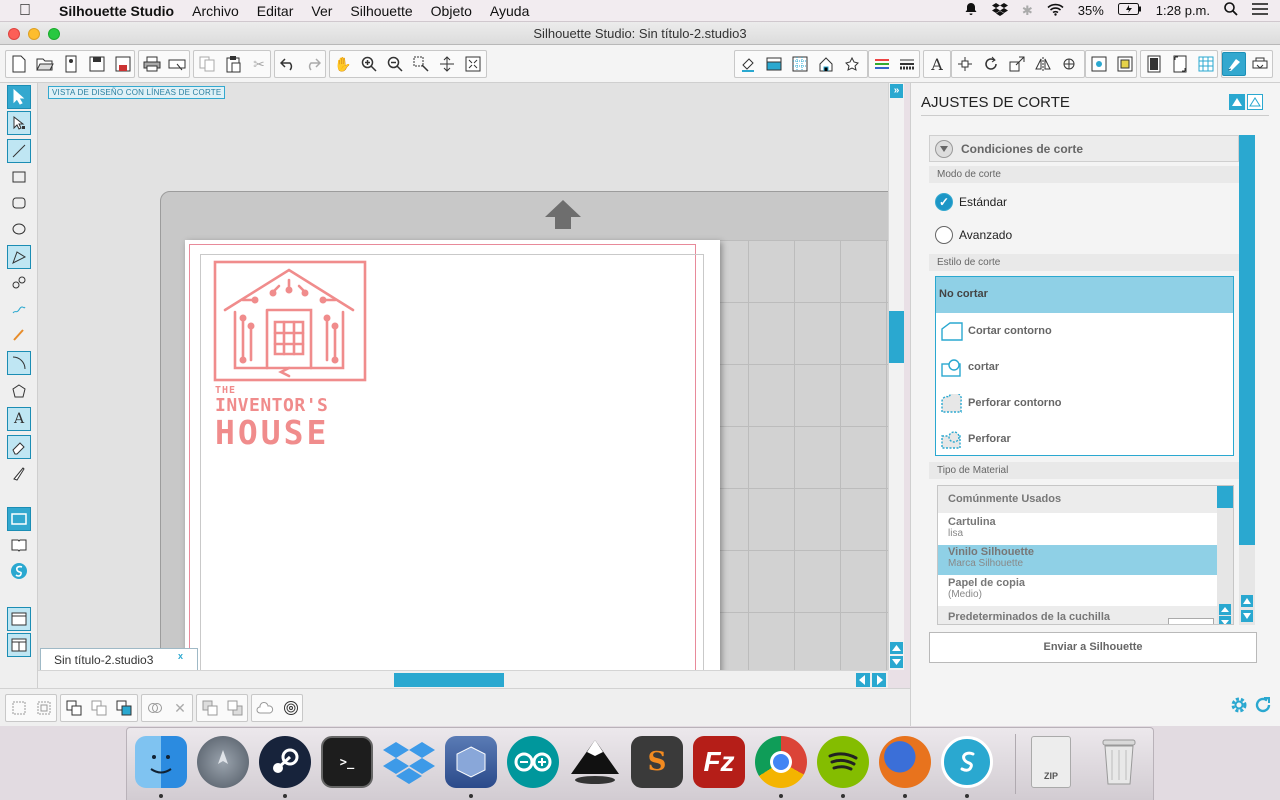 This screenshot has width=1280, height=800. Describe the element at coordinates (210, 708) in the screenshot. I see `send-backward-icon` at that location.